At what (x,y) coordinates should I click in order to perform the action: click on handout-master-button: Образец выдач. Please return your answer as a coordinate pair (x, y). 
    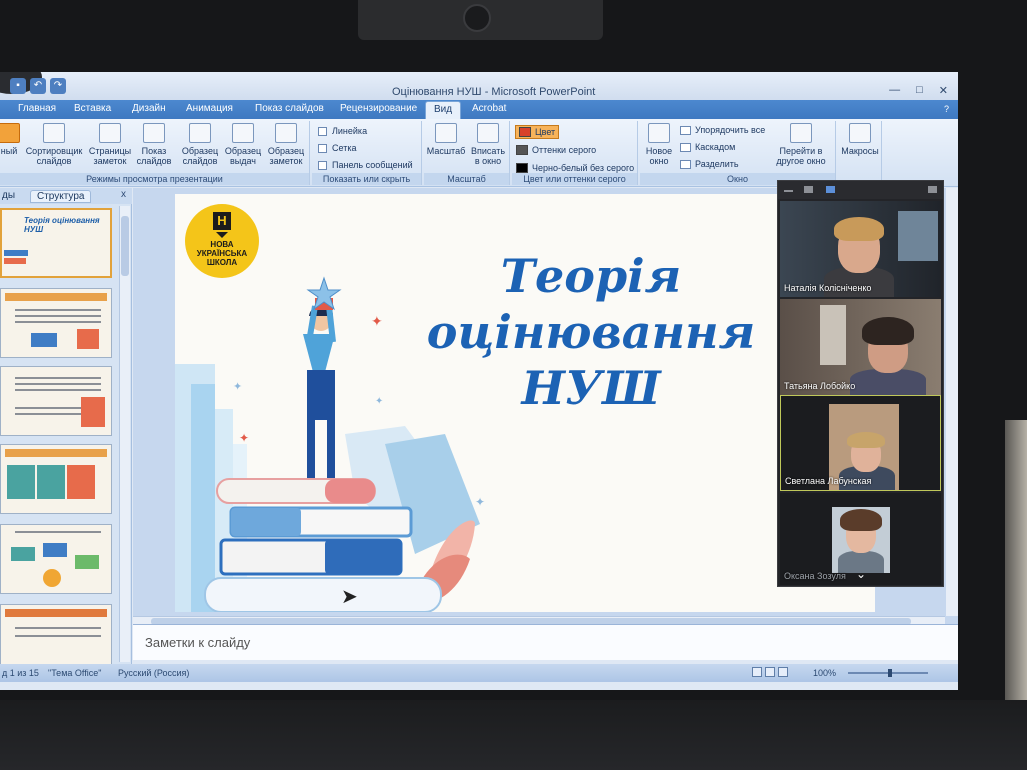
    Looking at the image, I should click on (243, 144).